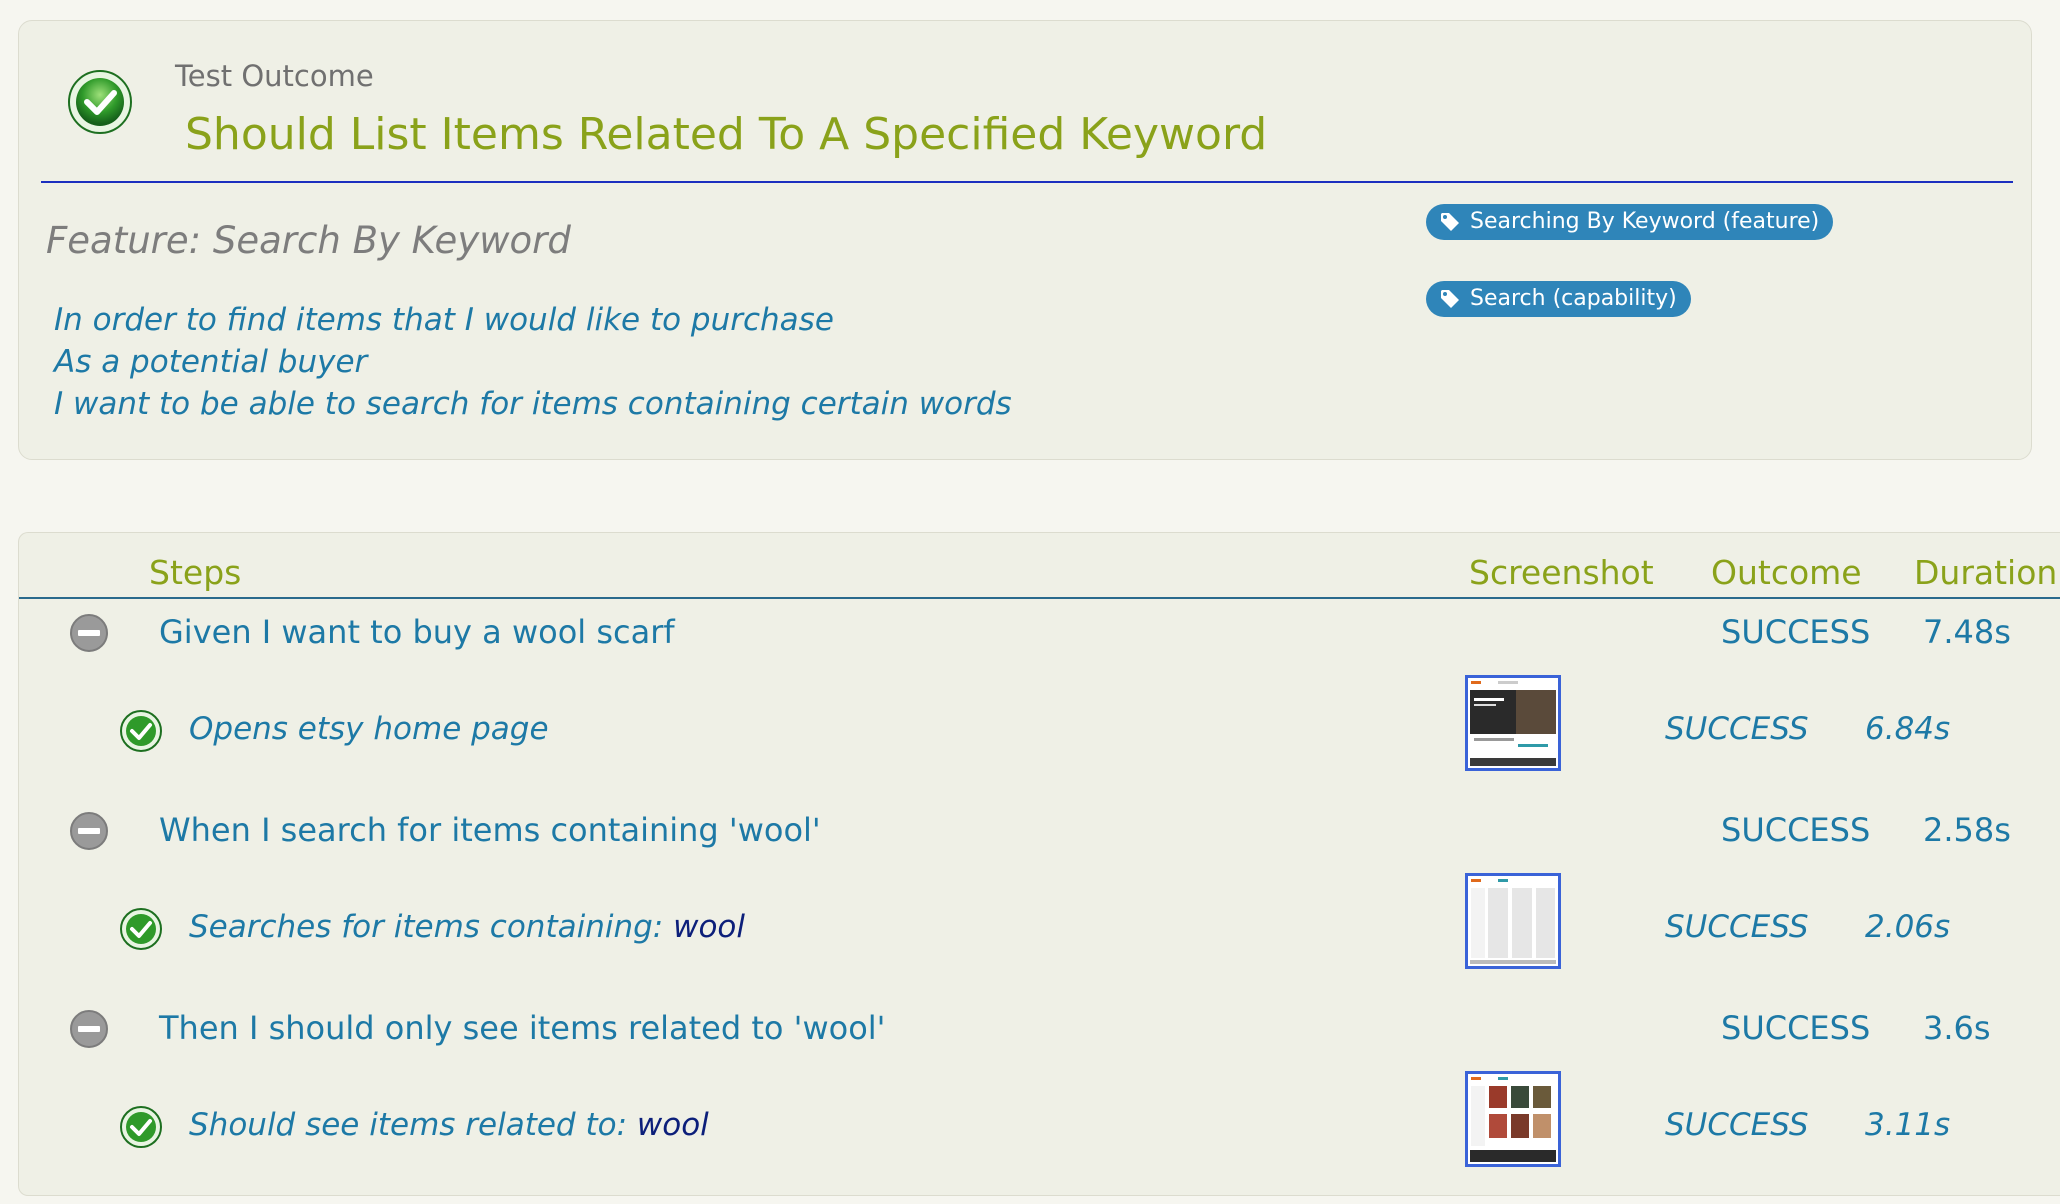 The image size is (2060, 1204). I want to click on substep-row: Opens etsy home page SUCCESS 6.84s, so click(1039, 723).